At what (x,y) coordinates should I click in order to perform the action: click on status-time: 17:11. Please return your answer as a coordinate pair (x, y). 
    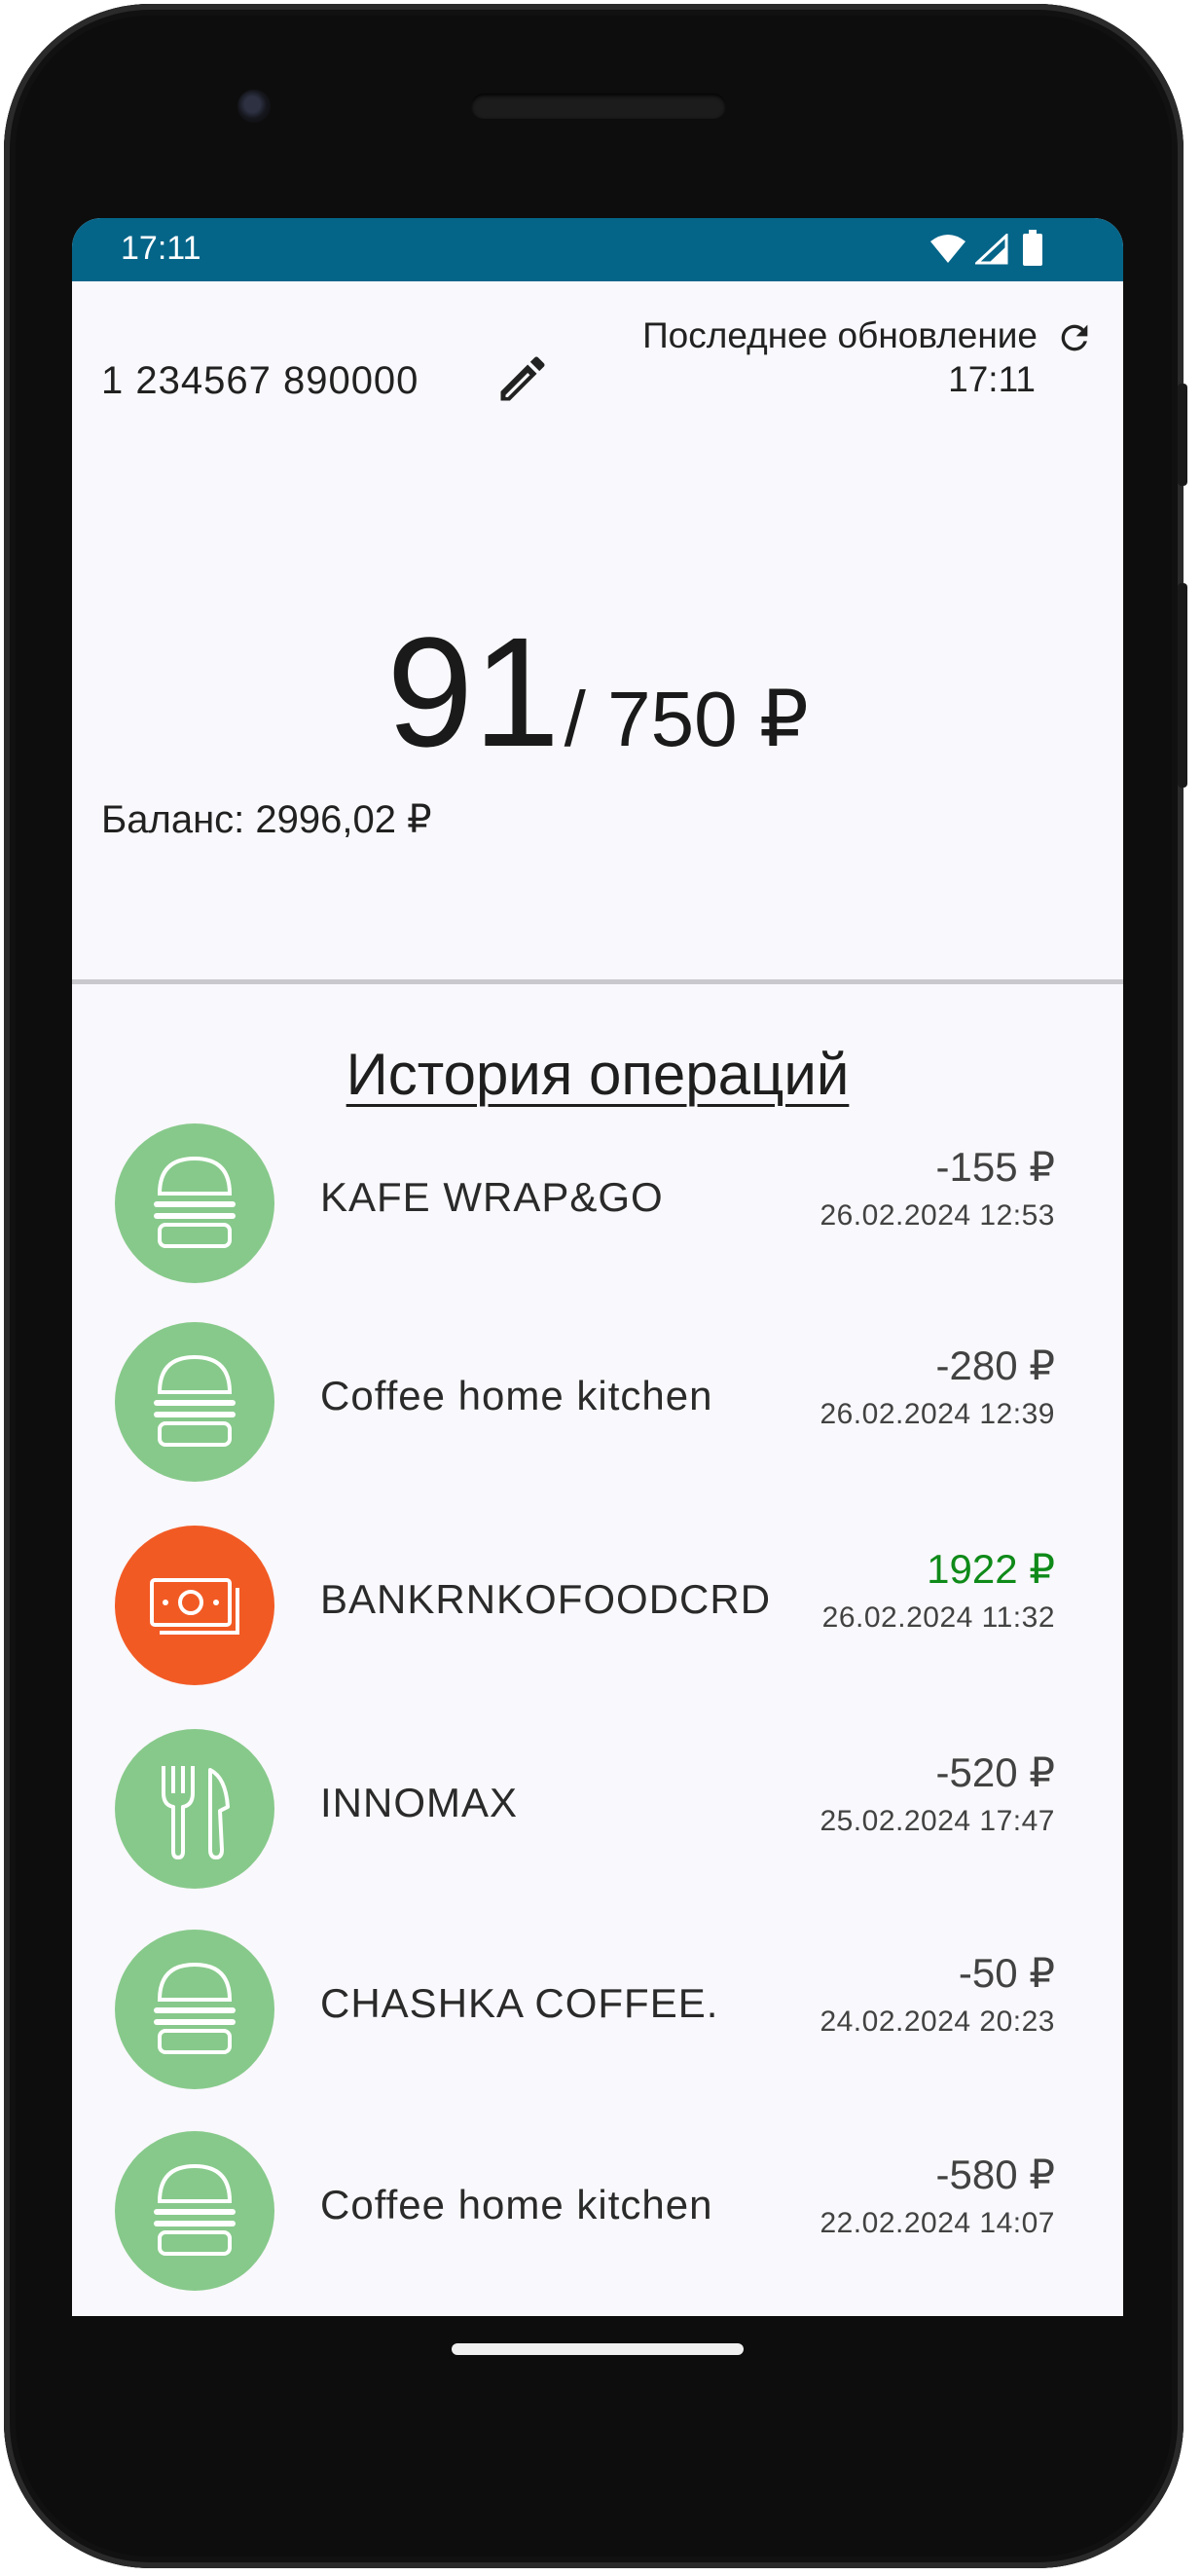
    Looking at the image, I should click on (161, 248).